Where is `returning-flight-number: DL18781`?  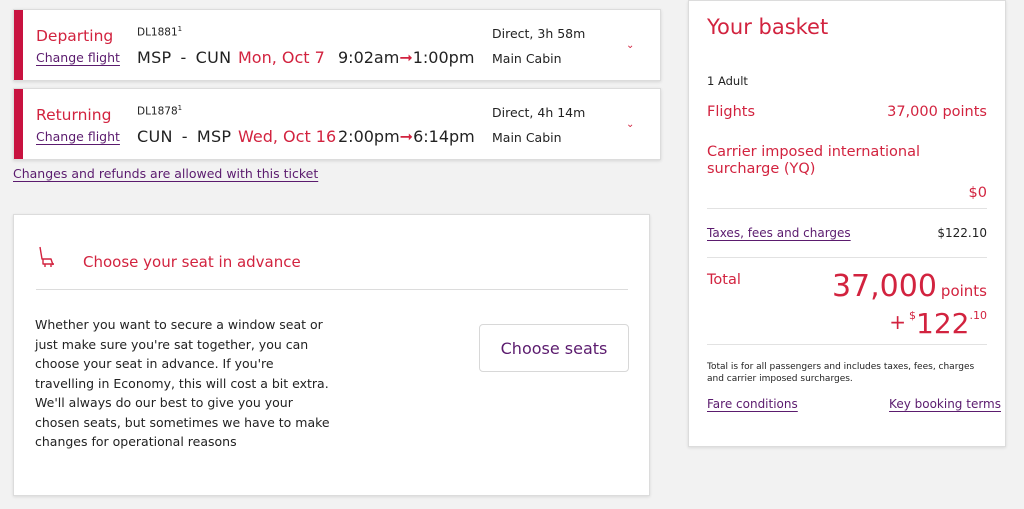
returning-flight-number: DL18781 is located at coordinates (160, 111).